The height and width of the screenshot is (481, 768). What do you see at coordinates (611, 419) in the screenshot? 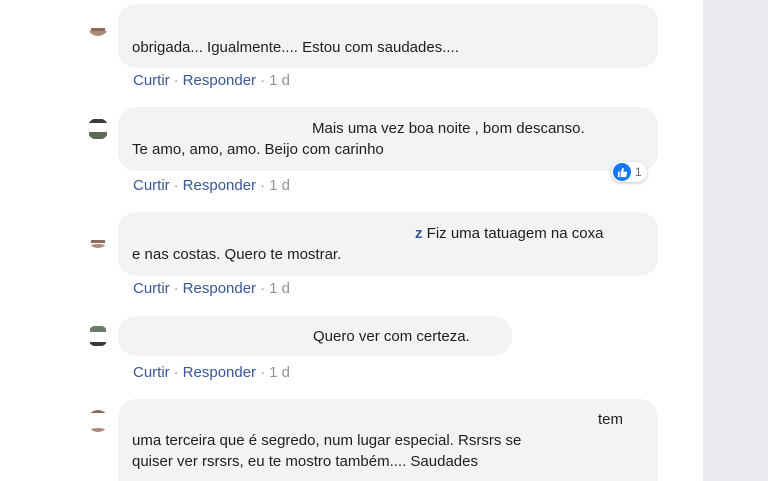
I see `comment-text-line-1: tem` at bounding box center [611, 419].